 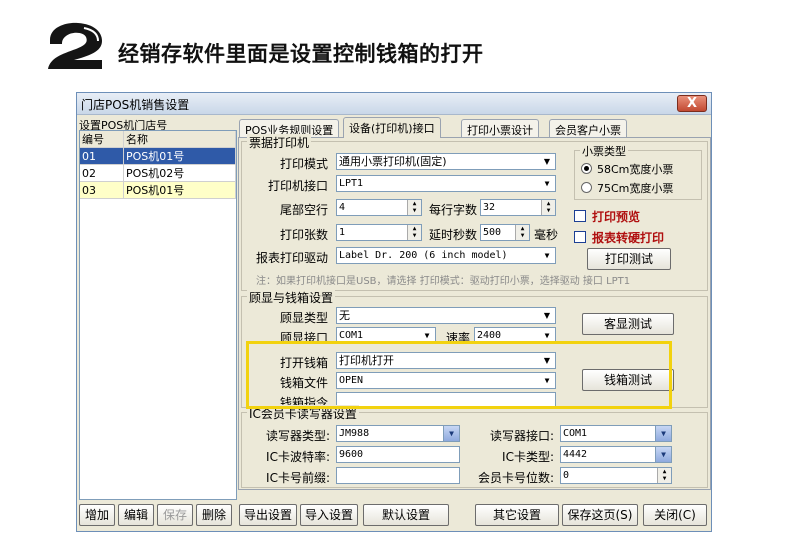 I want to click on ic-prefix-label: IC卡号前缀:, so click(x=298, y=478).